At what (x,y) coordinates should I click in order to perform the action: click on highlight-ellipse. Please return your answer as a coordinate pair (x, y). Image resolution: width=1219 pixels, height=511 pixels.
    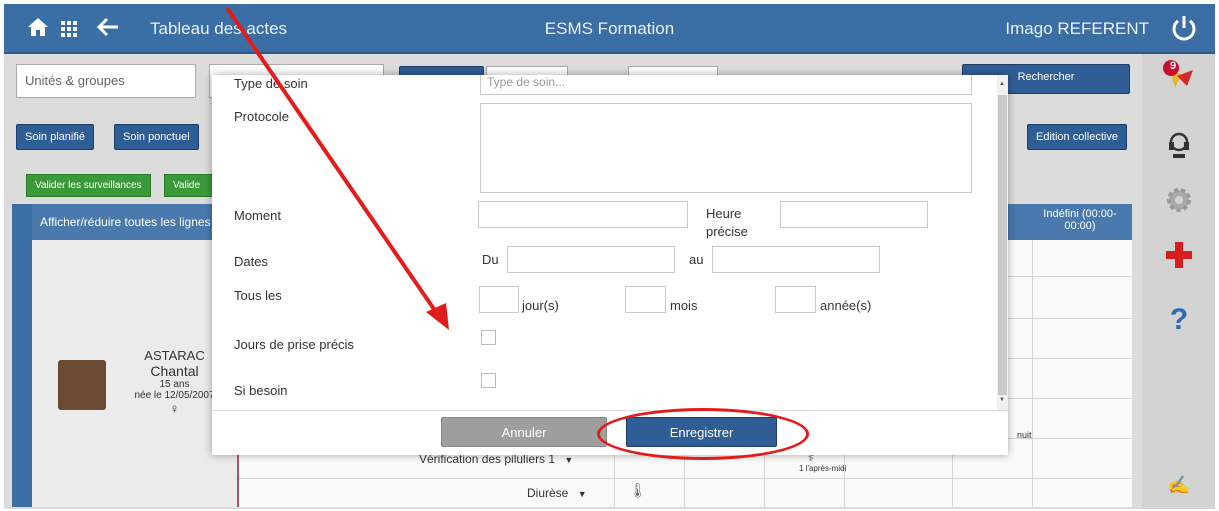
    Looking at the image, I should click on (703, 434).